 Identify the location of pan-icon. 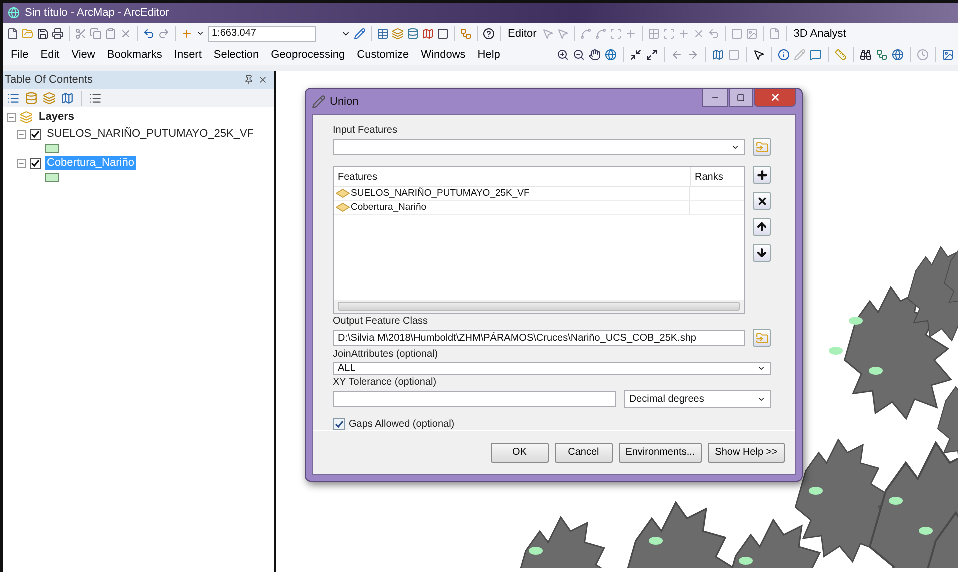
(595, 54).